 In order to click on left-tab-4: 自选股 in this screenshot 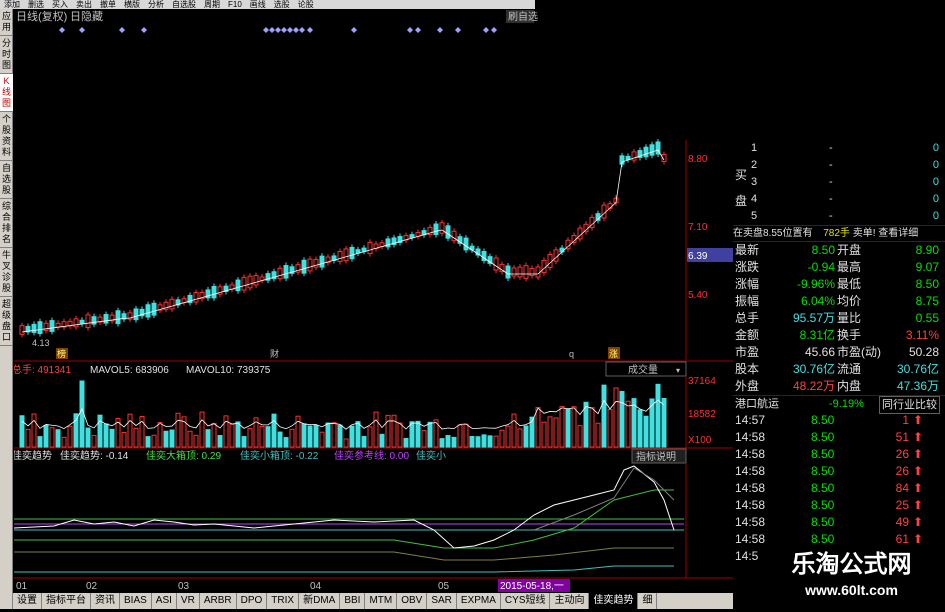, I will do `click(6, 180)`.